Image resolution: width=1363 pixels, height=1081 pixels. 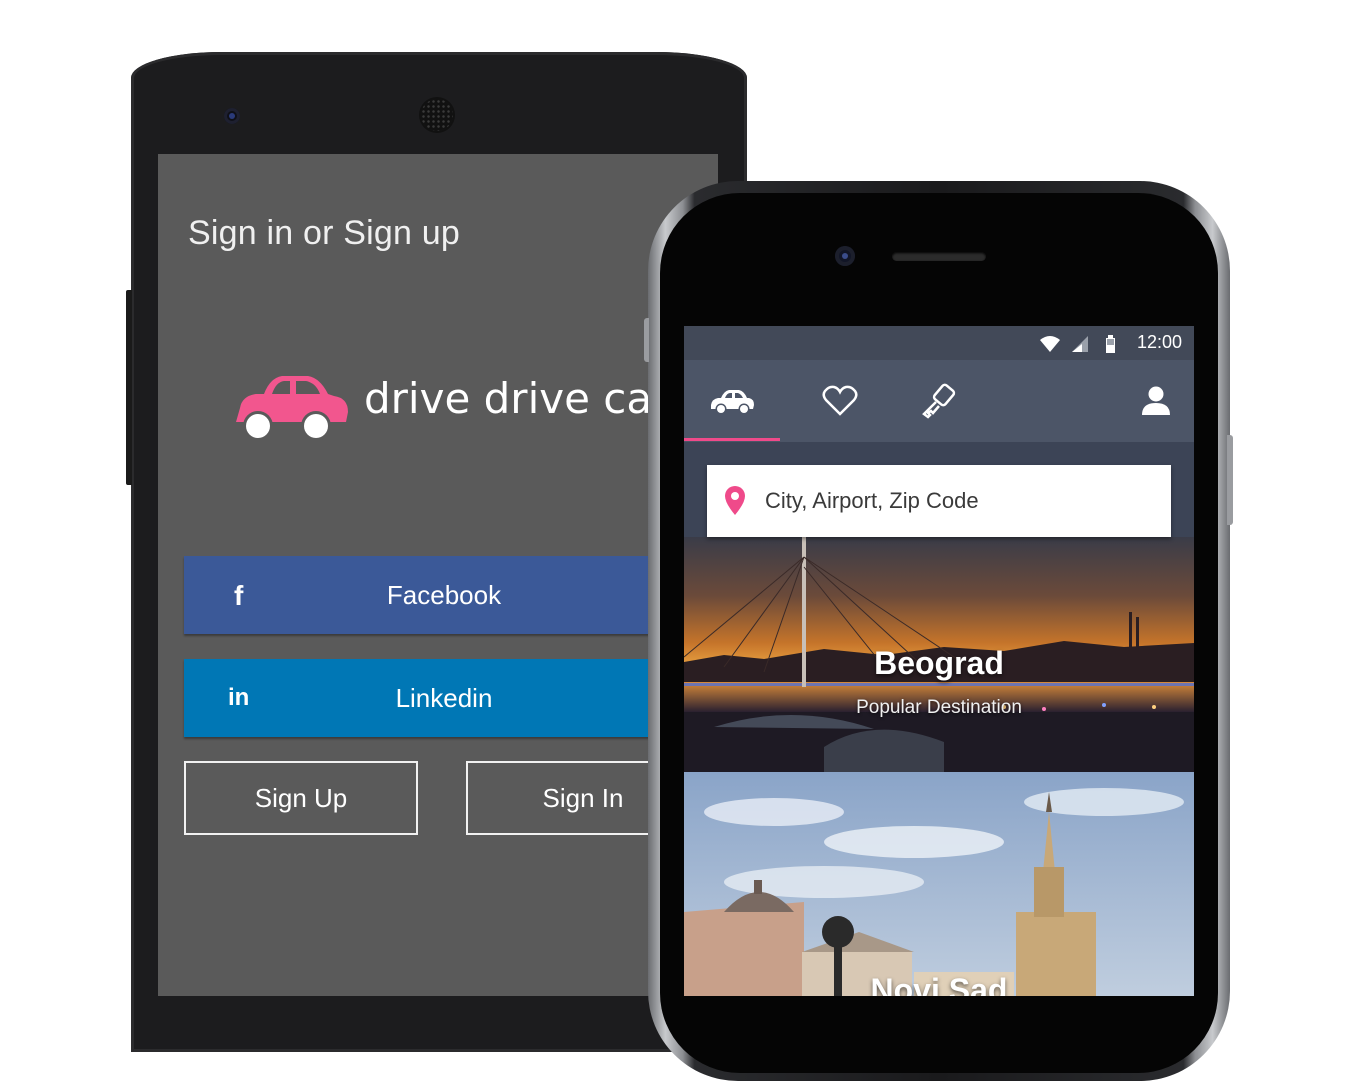 I want to click on destination-card-beograd: Beograd Popular Destination, so click(x=939, y=654).